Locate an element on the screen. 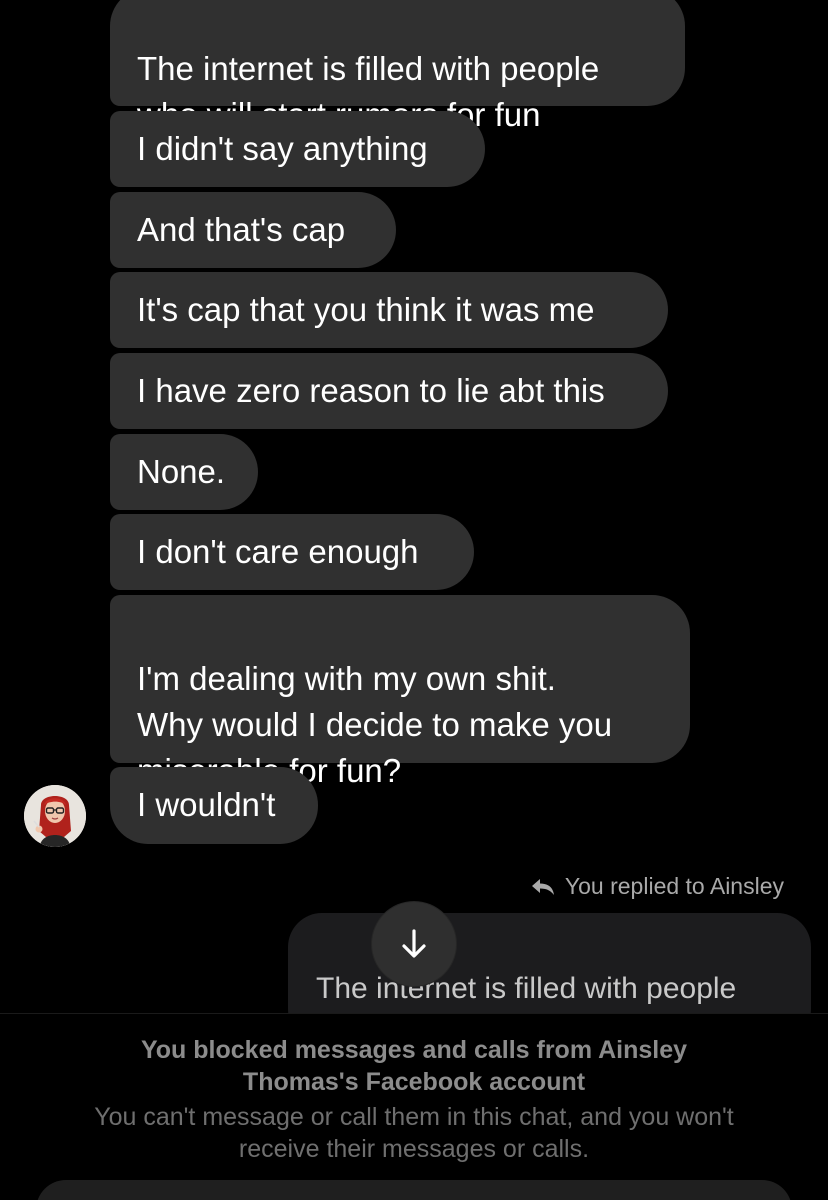  message-bubble: I have zero reason to lie abt this is located at coordinates (389, 391).